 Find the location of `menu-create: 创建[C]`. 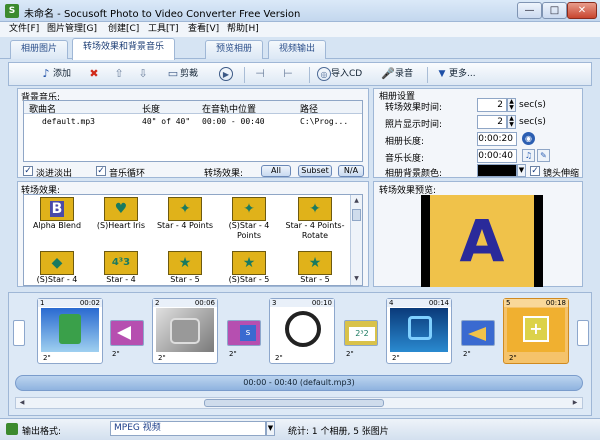

menu-create: 创建[C] is located at coordinates (123, 29).